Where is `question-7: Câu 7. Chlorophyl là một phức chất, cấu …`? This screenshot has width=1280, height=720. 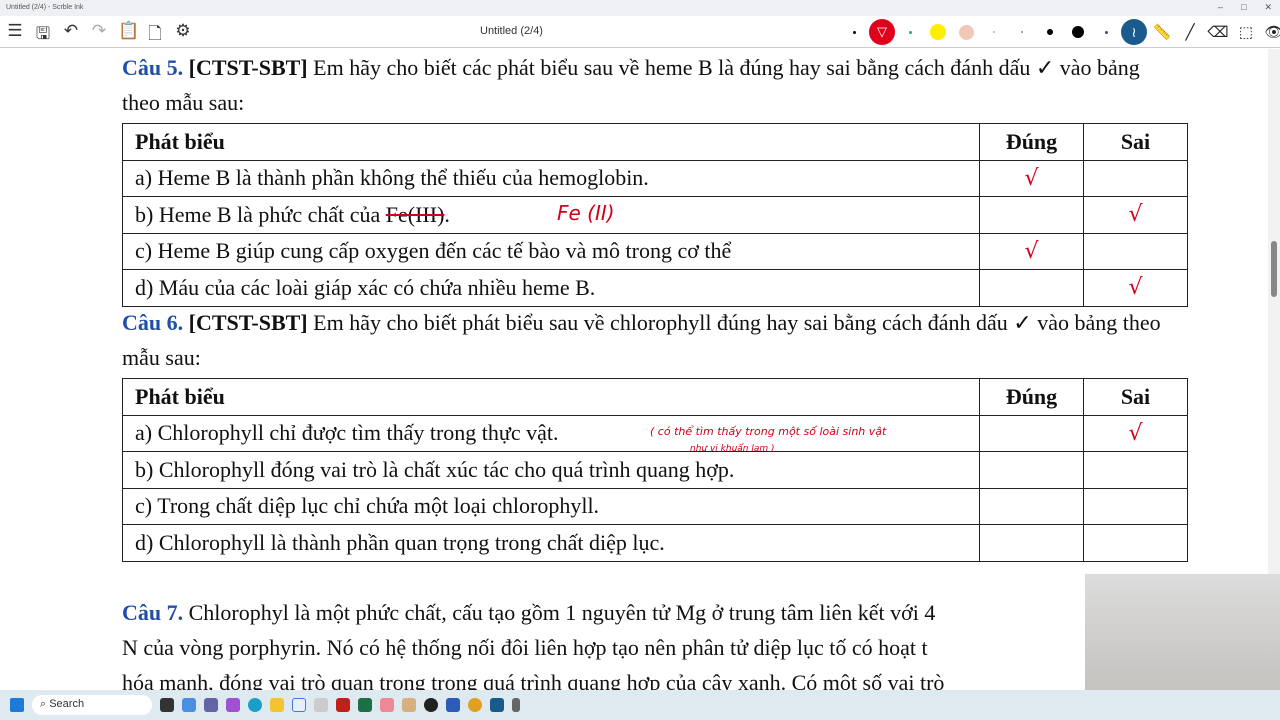
question-7: Câu 7. Chlorophyl là một phức chất, cấu … is located at coordinates (533, 647).